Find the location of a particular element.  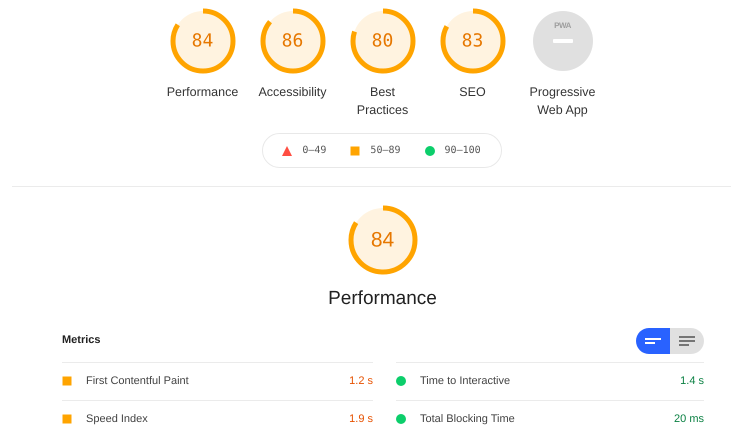

gauge-label: Accessibility is located at coordinates (292, 92).